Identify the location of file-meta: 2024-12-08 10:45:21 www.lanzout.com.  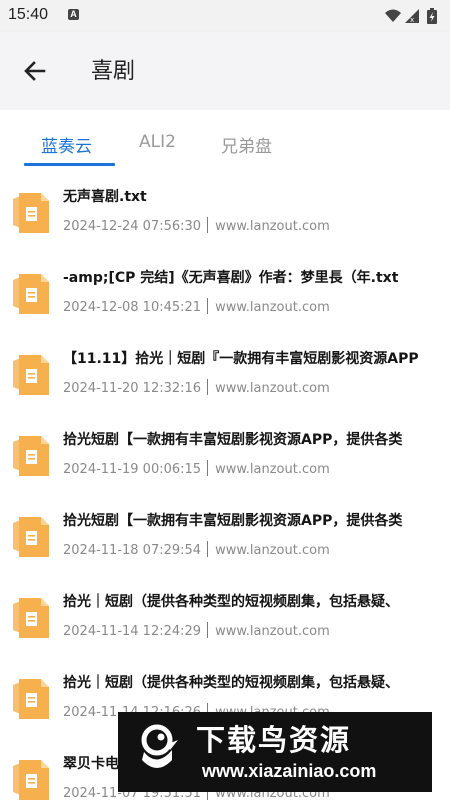
(196, 306).